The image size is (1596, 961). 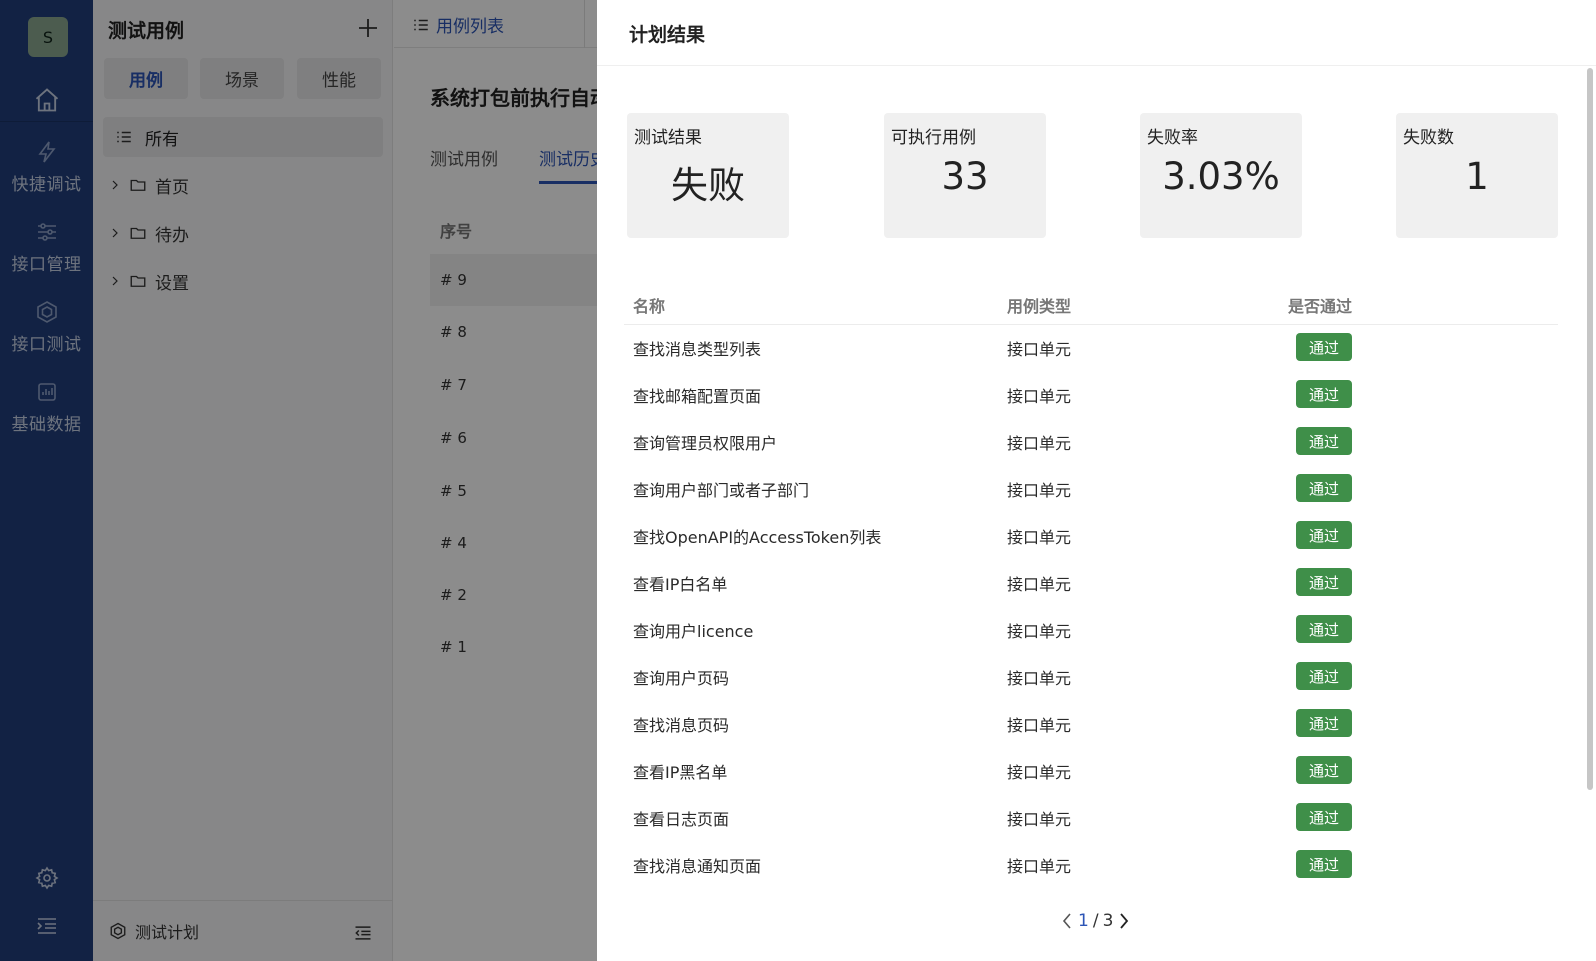 I want to click on stat-value: 3.03%, so click(x=1221, y=176).